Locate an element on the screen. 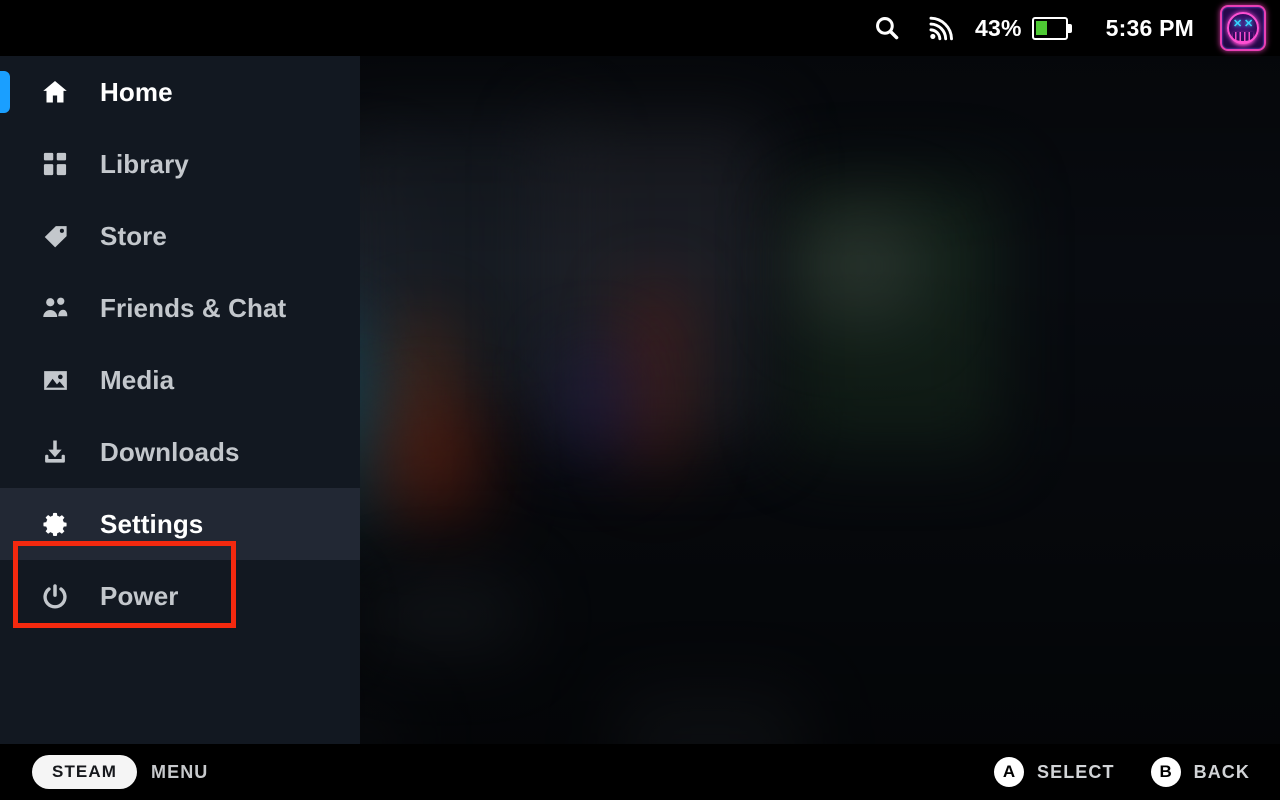 The image size is (1280, 800). gear-icon is located at coordinates (55, 524).